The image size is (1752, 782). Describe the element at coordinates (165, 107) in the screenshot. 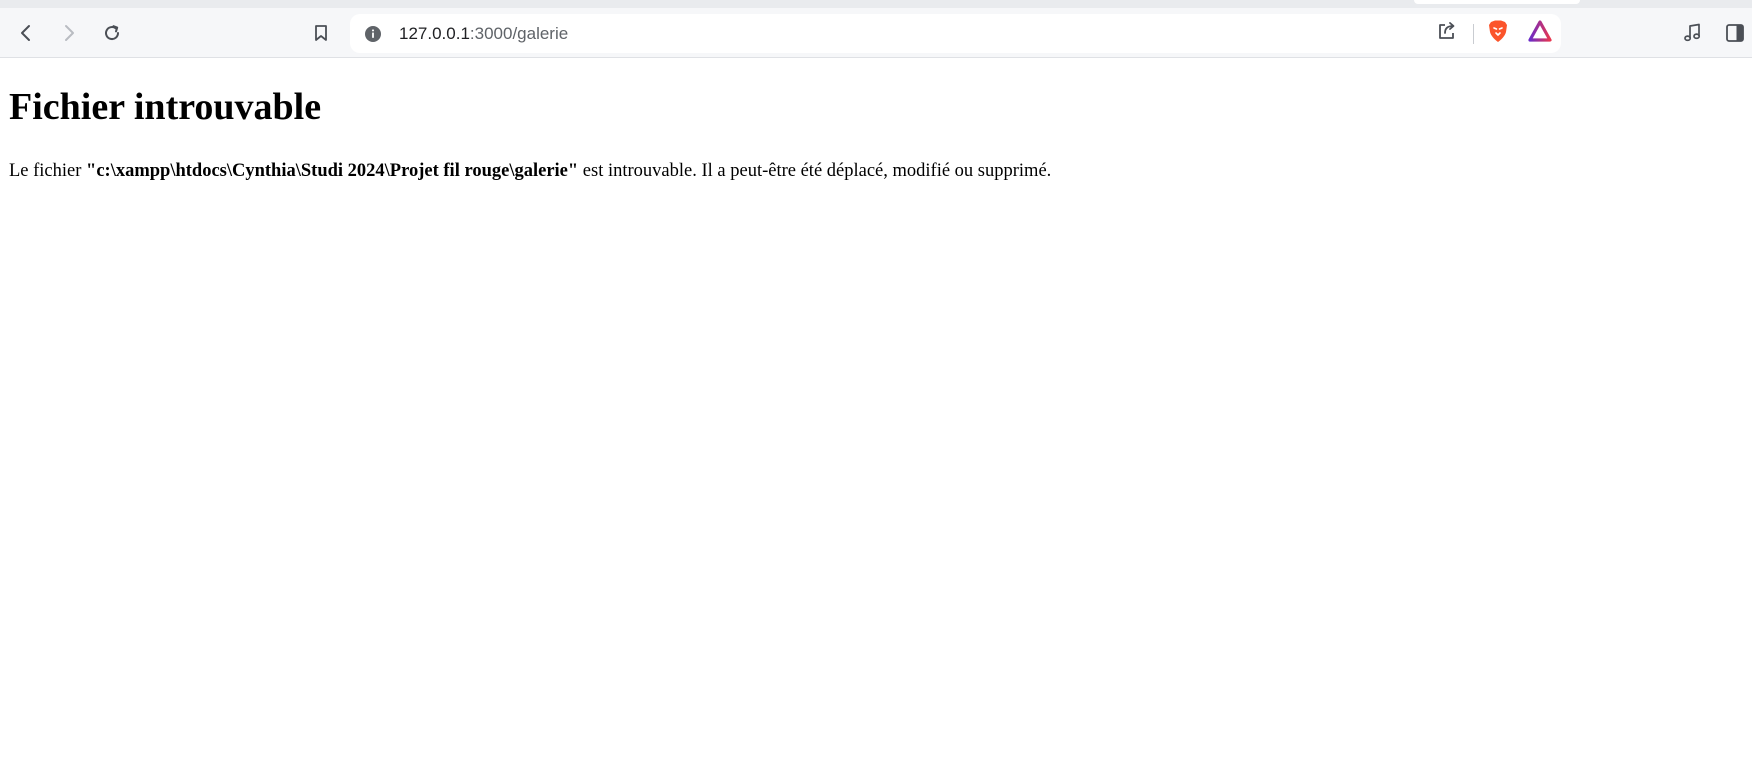

I see `page-title: Fichier introuvable` at that location.